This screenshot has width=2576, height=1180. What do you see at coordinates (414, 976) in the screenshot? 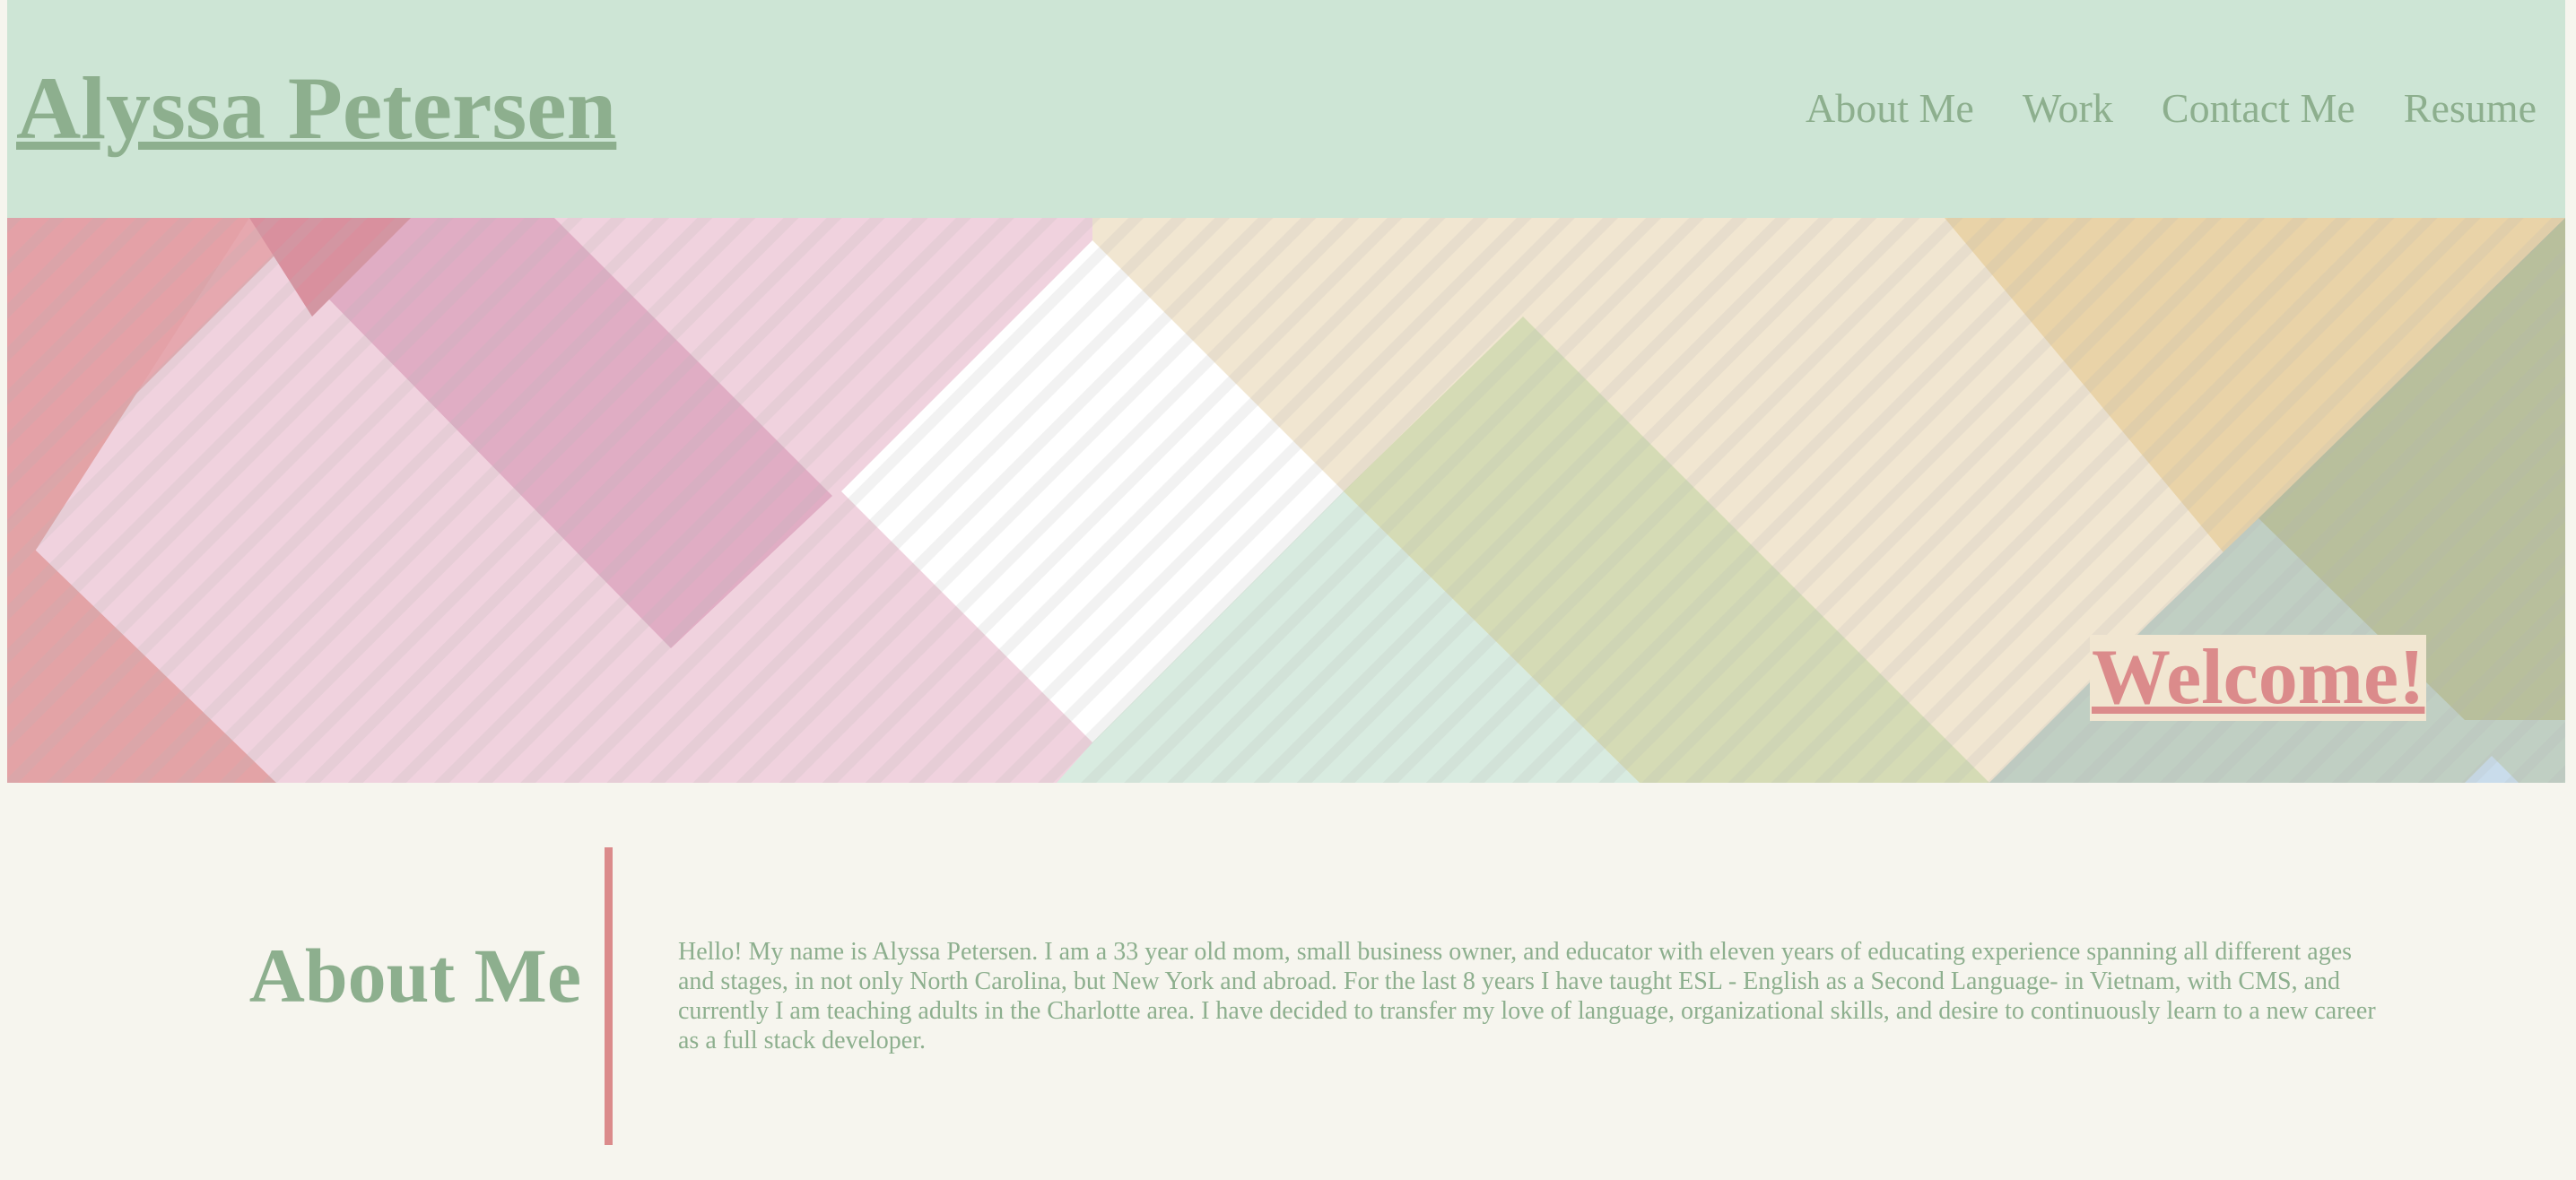
I see `about-heading: About Me` at bounding box center [414, 976].